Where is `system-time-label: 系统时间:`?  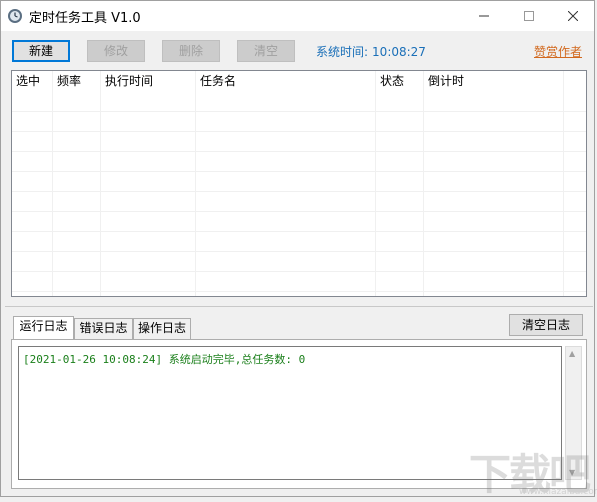
system-time-label: 系统时间: is located at coordinates (342, 52).